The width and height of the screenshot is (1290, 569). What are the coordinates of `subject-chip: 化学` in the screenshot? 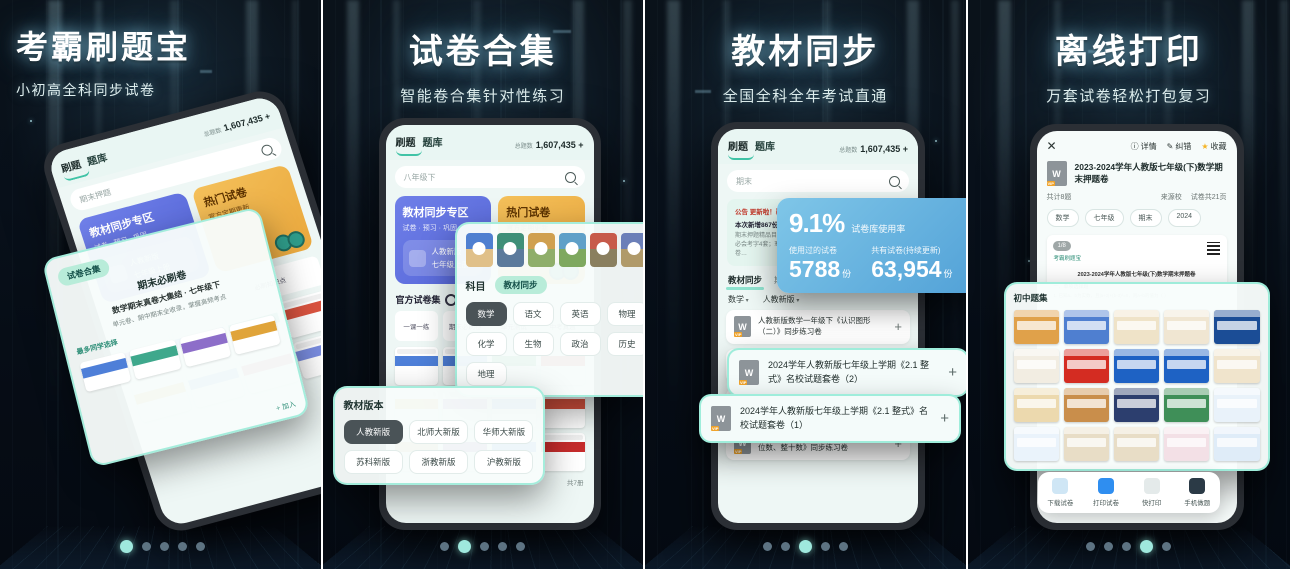 It's located at (486, 344).